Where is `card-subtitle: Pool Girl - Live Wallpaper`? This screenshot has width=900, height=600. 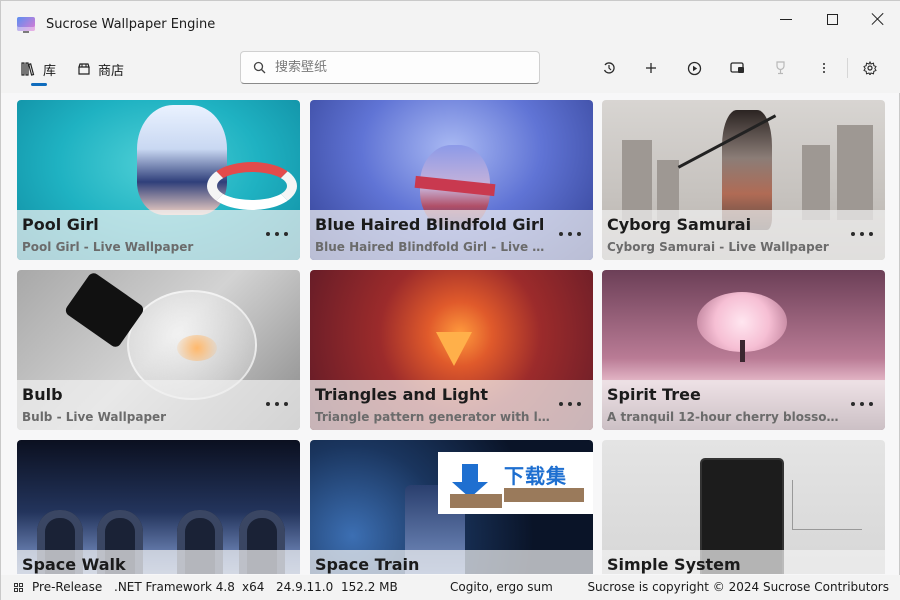 card-subtitle: Pool Girl - Live Wallpaper is located at coordinates (108, 247).